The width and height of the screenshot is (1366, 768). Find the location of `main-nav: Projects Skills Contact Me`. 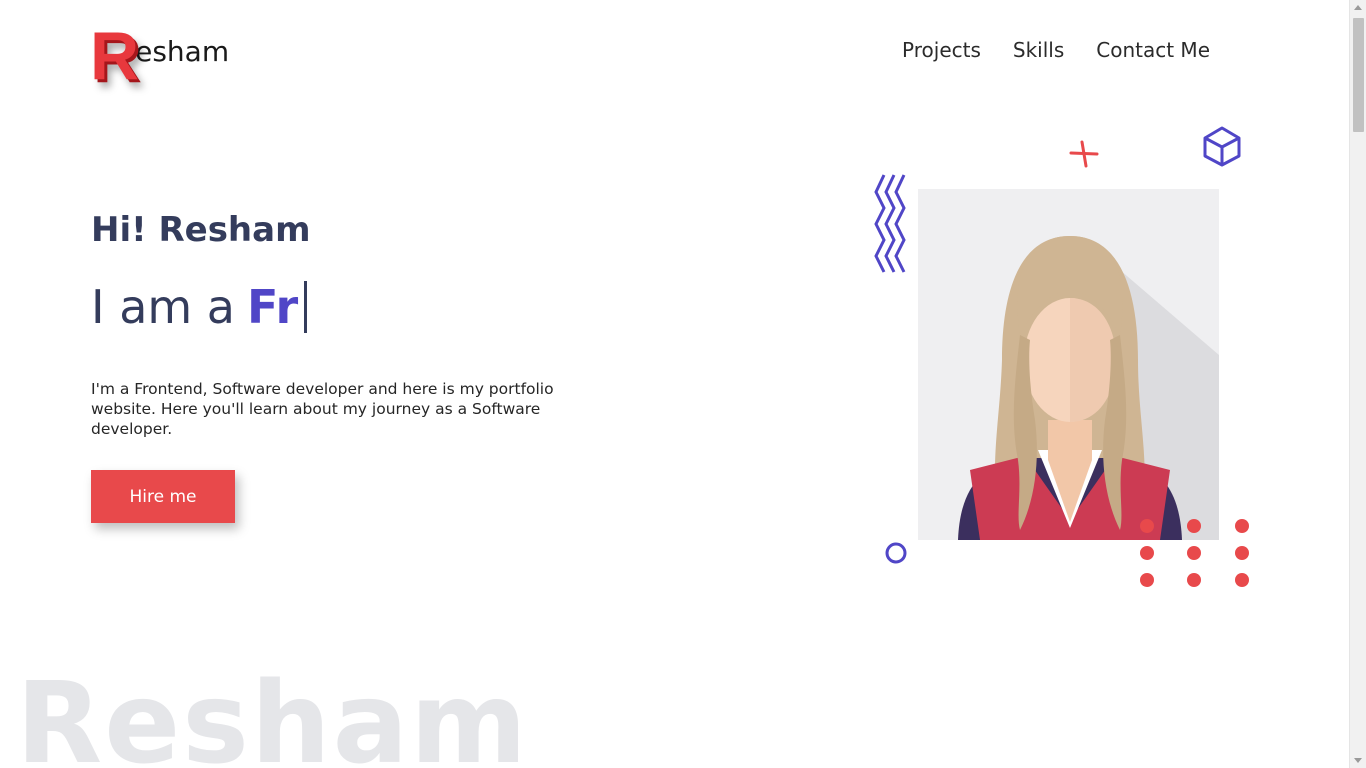

main-nav: Projects Skills Contact Me is located at coordinates (1056, 50).